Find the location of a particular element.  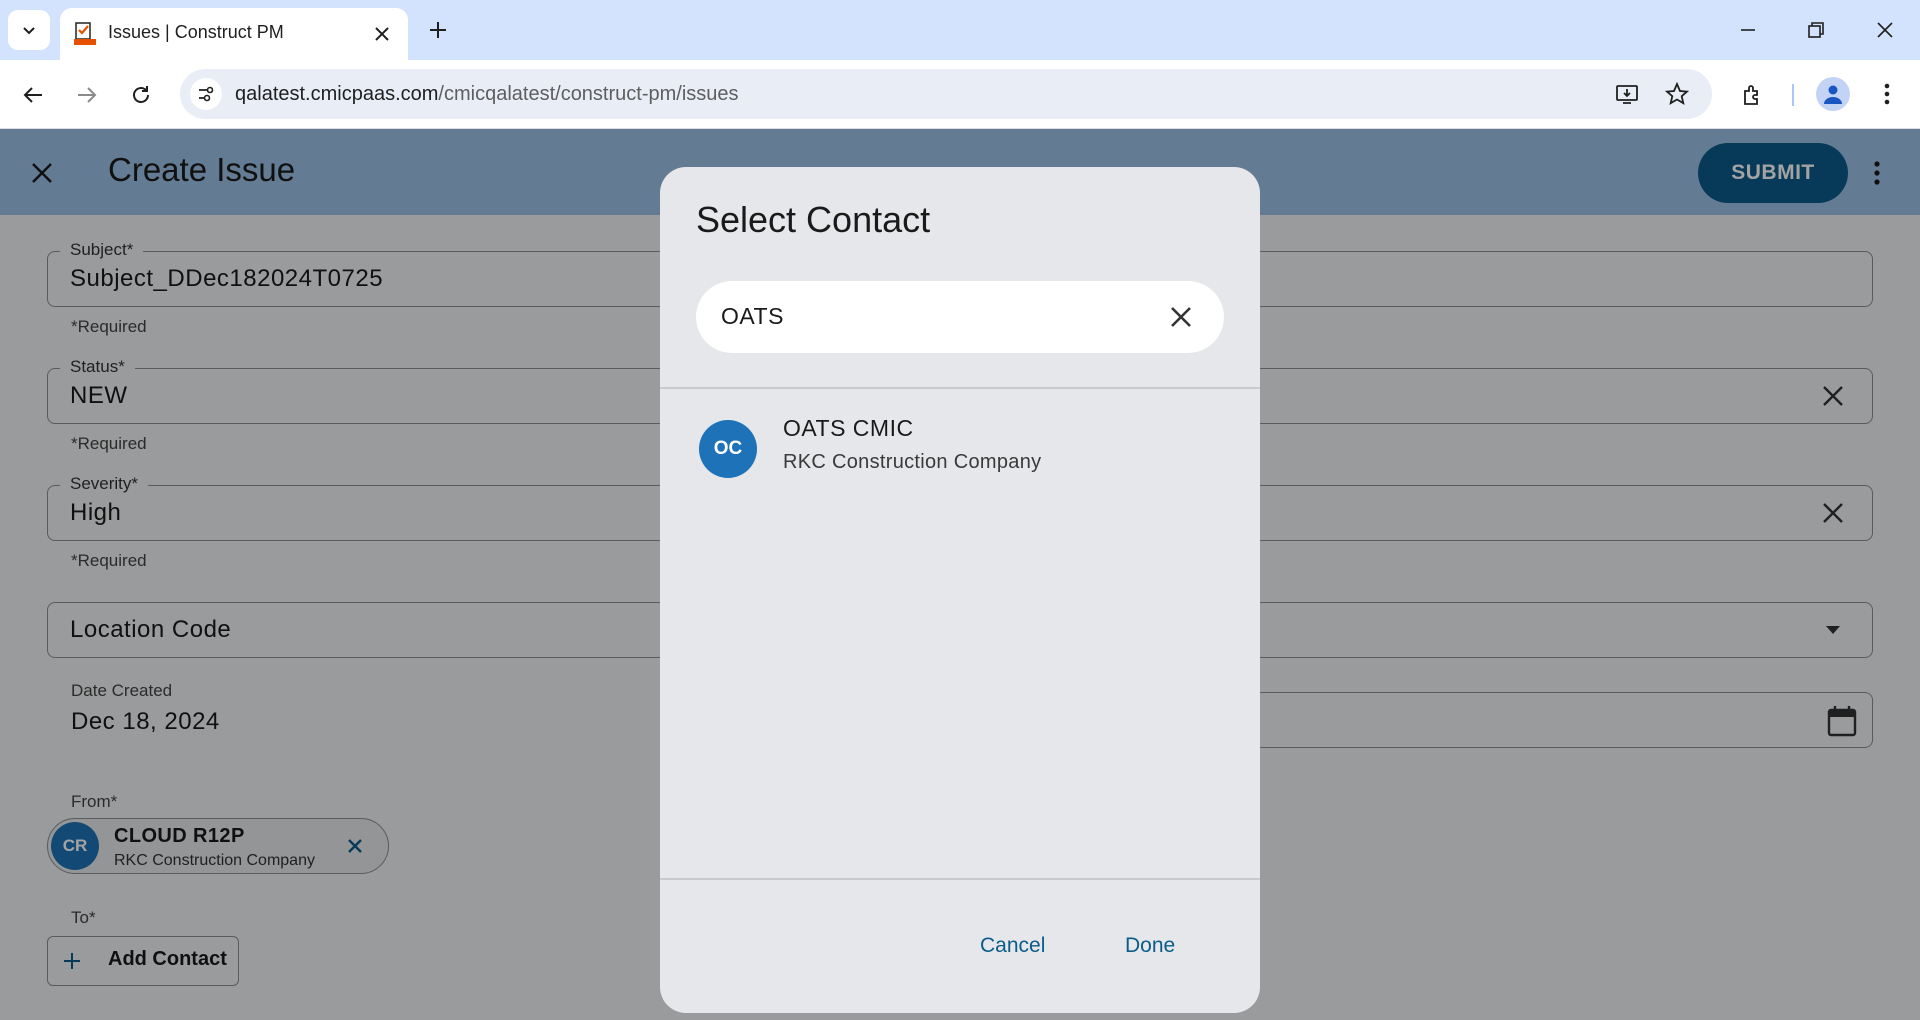

dialog-title: Select Contact is located at coordinates (813, 219).